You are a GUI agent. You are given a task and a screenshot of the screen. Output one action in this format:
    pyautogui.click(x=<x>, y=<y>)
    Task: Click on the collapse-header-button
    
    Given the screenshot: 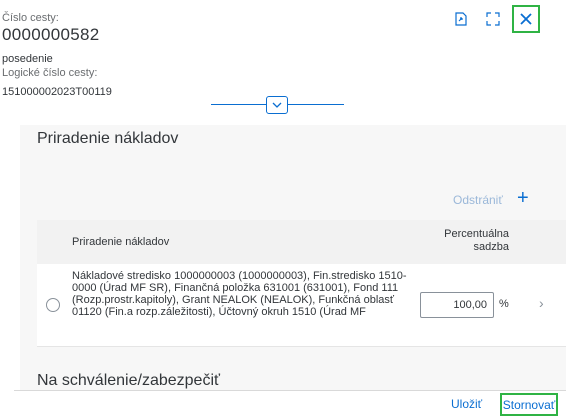 What is the action you would take?
    pyautogui.click(x=277, y=105)
    